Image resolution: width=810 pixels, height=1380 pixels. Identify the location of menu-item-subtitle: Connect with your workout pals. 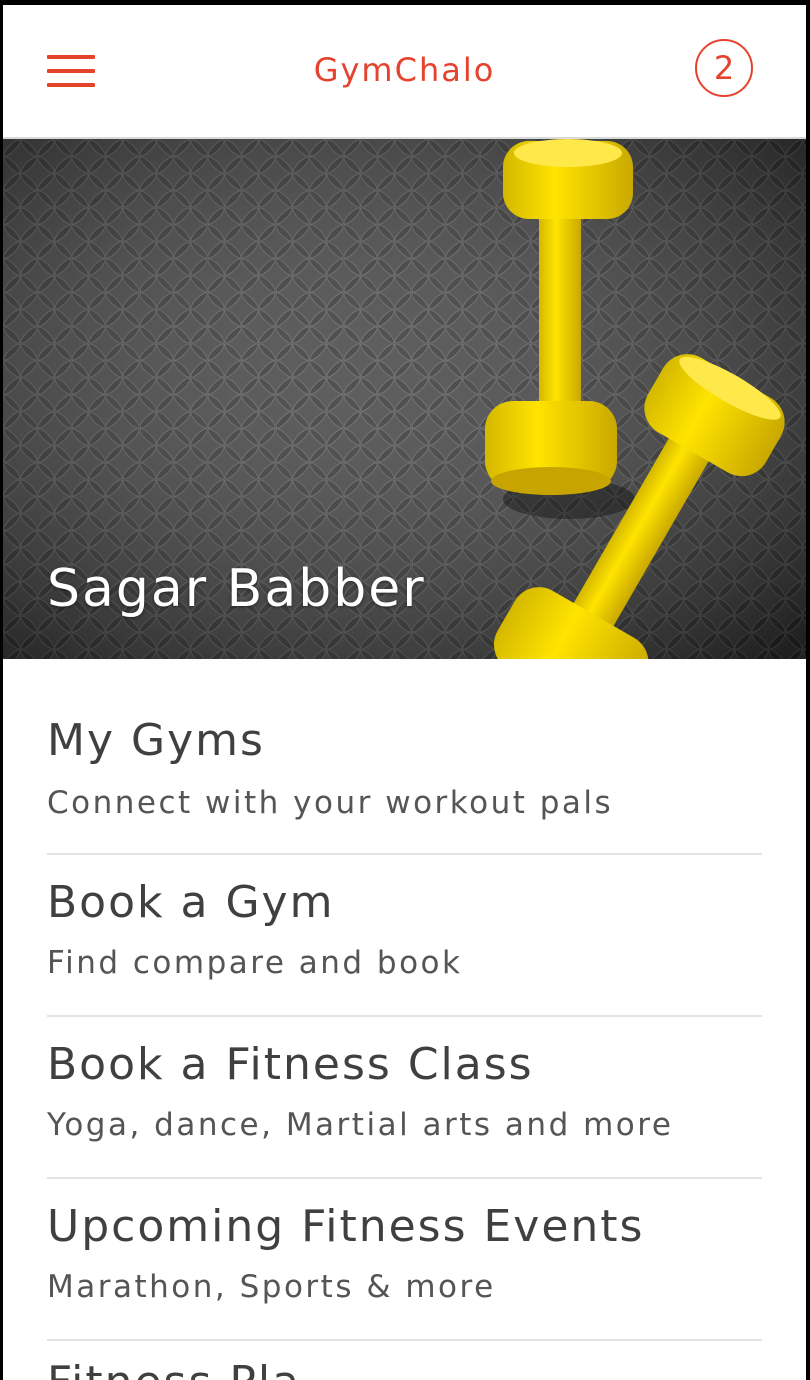
(330, 803).